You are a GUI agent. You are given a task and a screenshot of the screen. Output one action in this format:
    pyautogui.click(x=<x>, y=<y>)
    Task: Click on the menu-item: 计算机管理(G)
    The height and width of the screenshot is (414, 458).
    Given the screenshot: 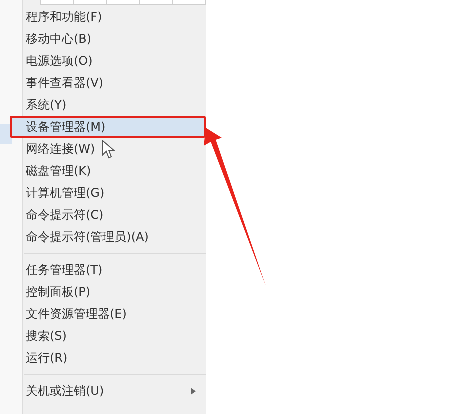 What is the action you would take?
    pyautogui.click(x=108, y=193)
    